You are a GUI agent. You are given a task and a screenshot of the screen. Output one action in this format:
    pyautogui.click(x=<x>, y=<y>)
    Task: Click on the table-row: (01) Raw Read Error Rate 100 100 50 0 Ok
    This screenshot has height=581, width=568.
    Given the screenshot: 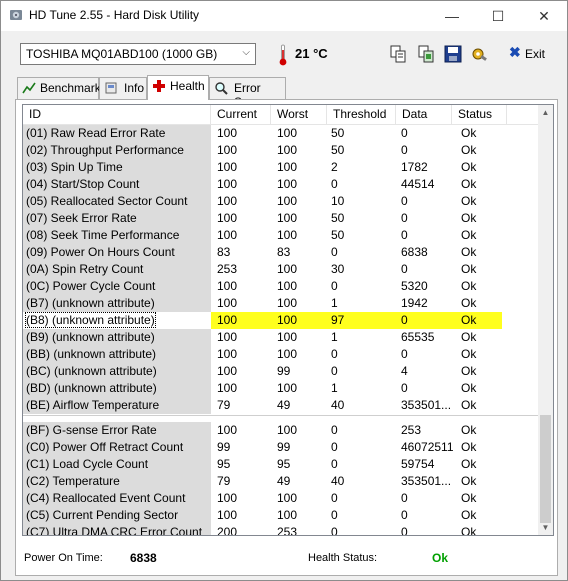 What is the action you would take?
    pyautogui.click(x=280, y=133)
    